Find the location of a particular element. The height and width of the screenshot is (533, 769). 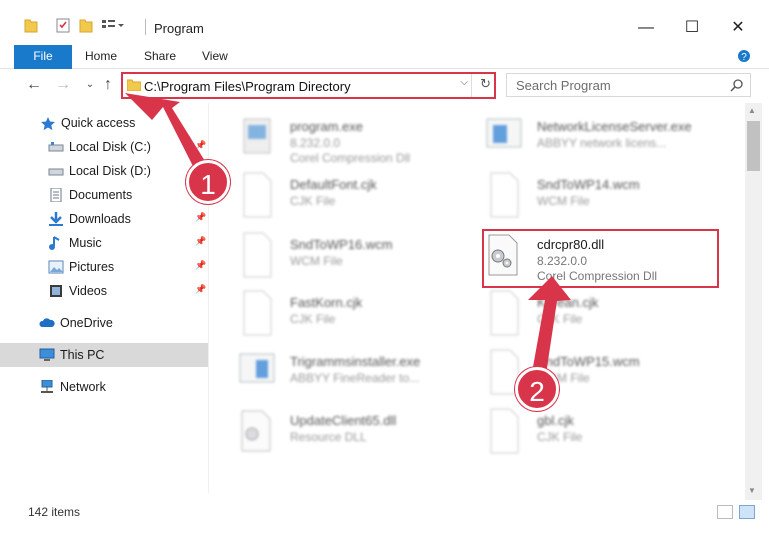

scrollbar-thumb is located at coordinates (753, 146).